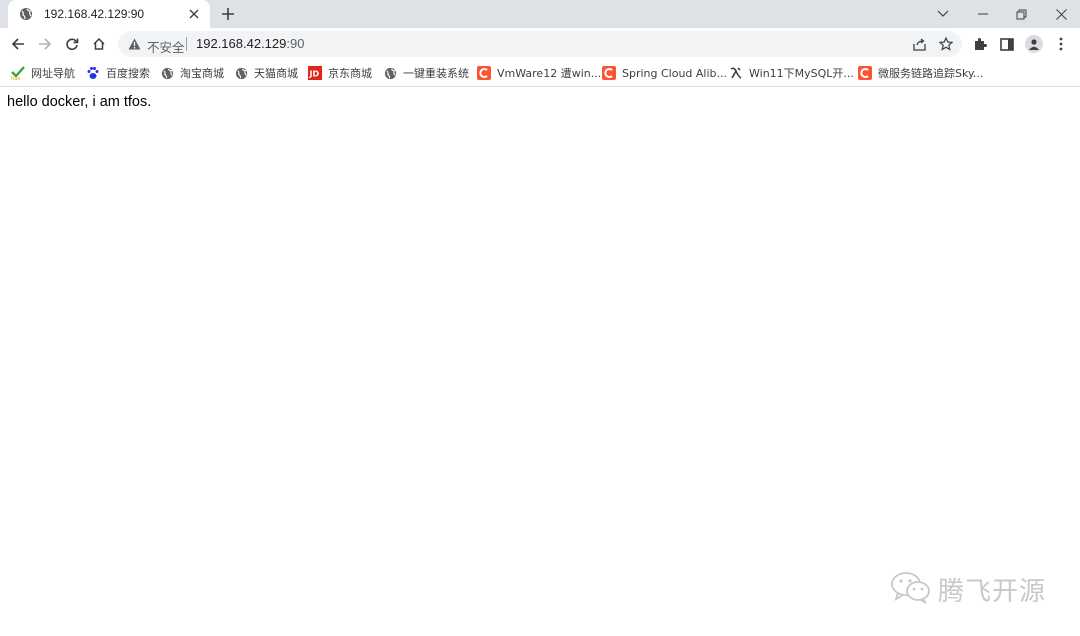  What do you see at coordinates (118, 73) in the screenshot?
I see `bookmark-item: 百度搜索` at bounding box center [118, 73].